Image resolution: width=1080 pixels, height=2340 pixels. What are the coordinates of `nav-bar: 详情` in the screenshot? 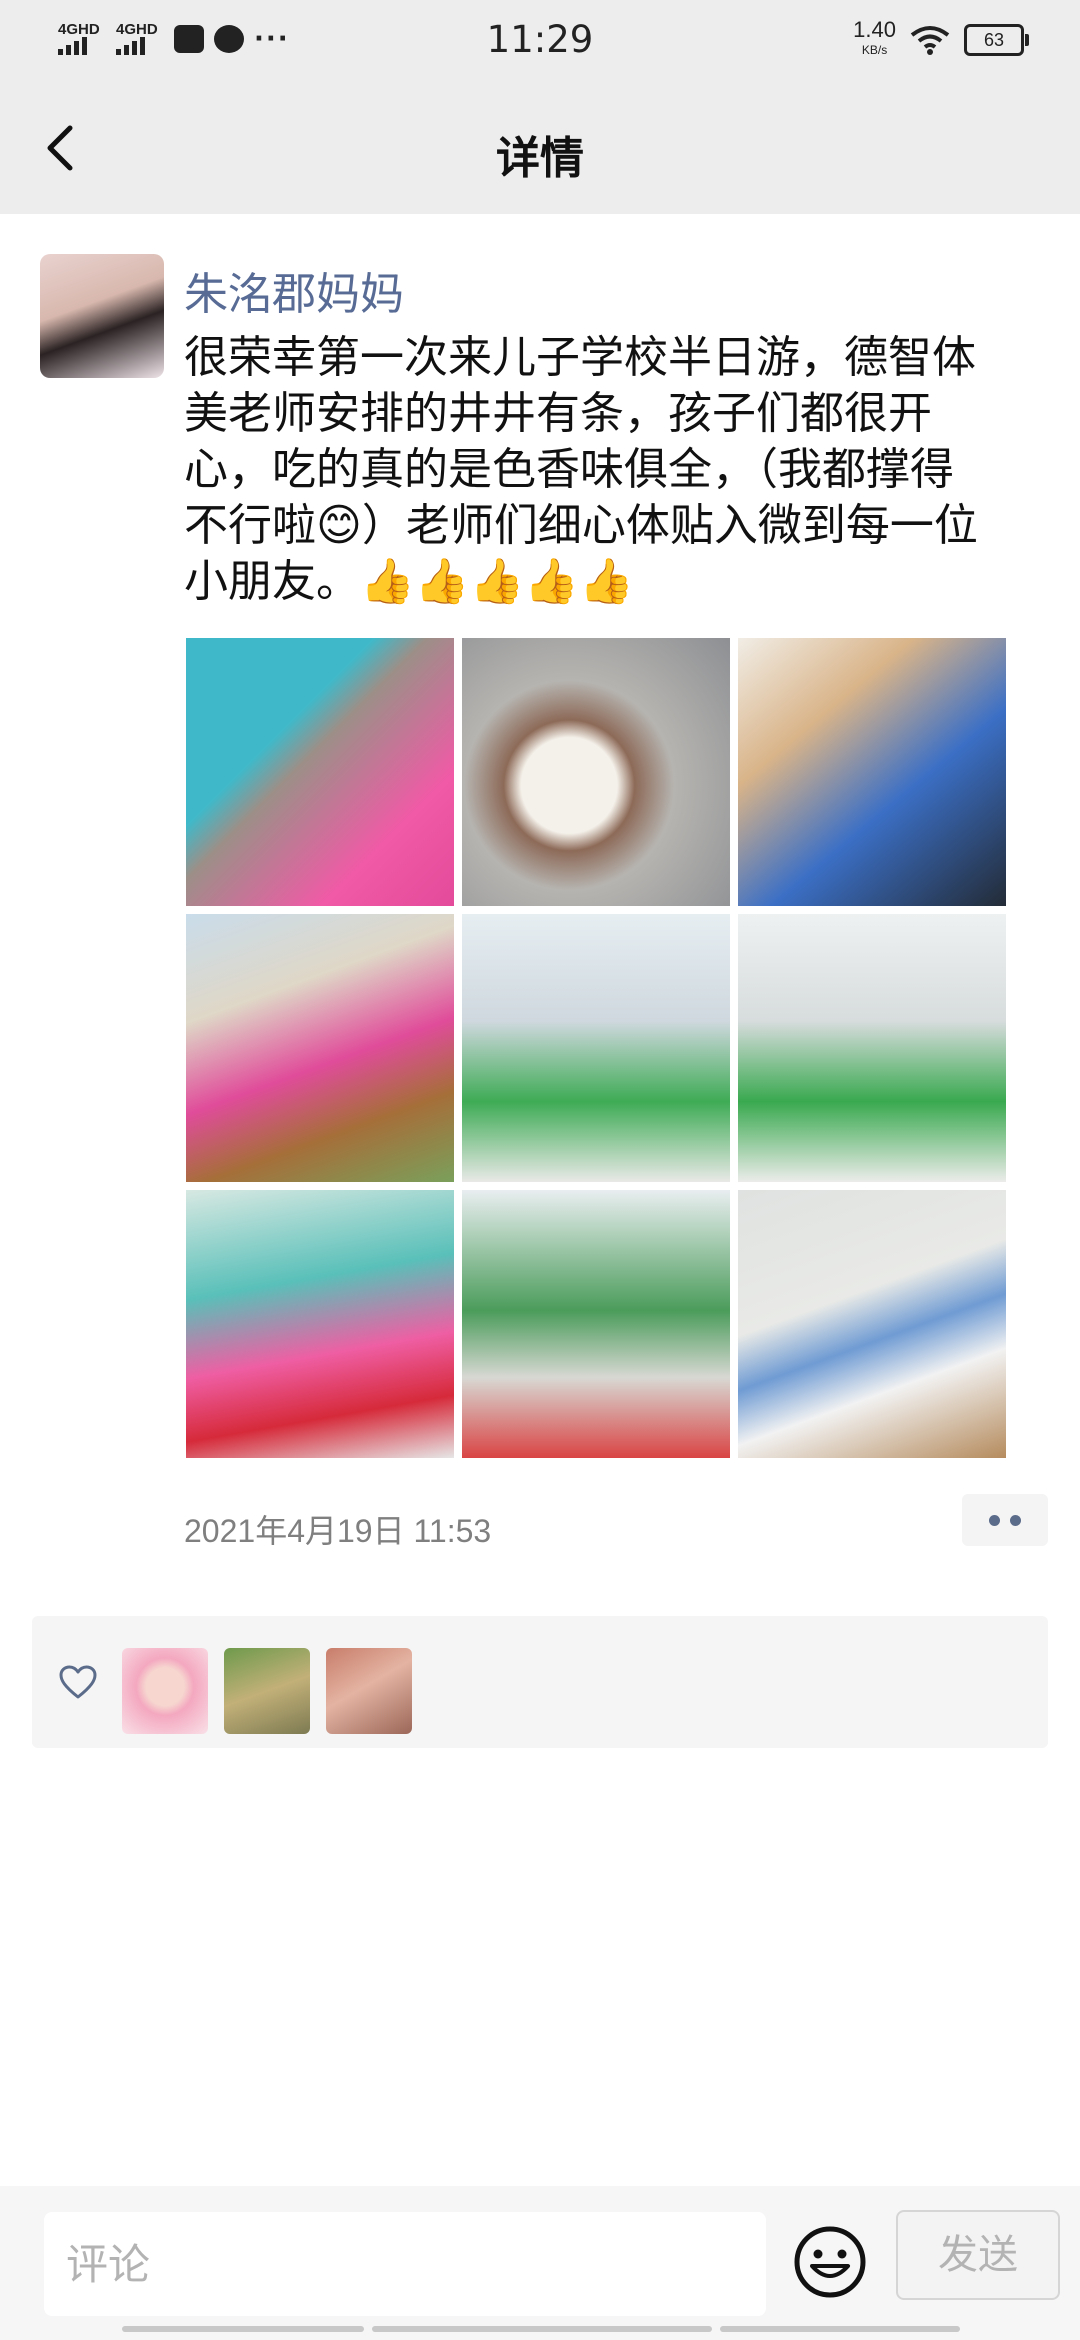 It's located at (540, 149).